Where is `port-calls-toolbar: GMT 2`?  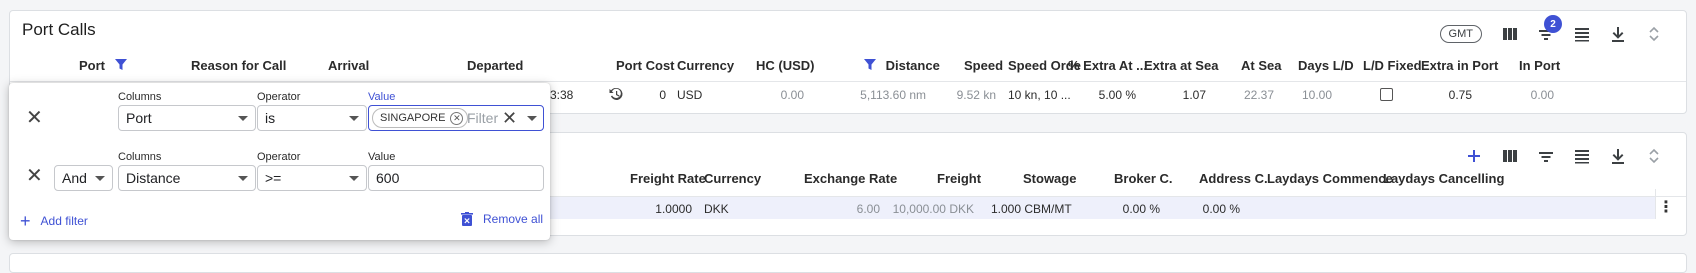
port-calls-toolbar: GMT 2 is located at coordinates (1555, 31).